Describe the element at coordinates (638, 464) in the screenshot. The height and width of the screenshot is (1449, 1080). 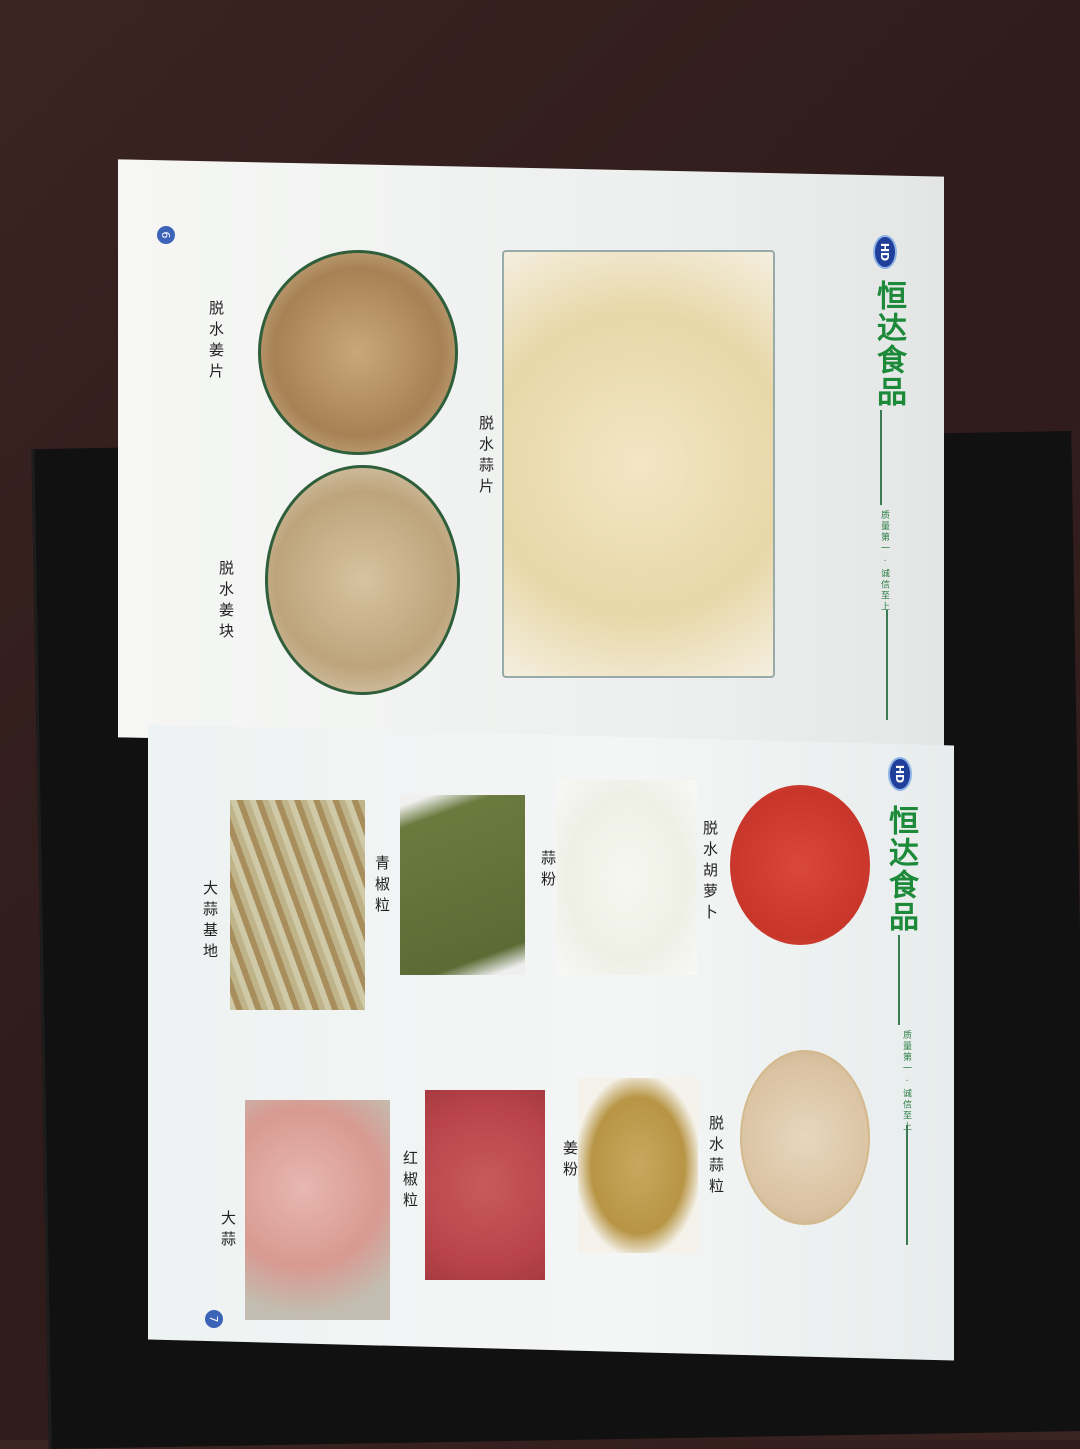
I see `garlic-flakes-photo` at that location.